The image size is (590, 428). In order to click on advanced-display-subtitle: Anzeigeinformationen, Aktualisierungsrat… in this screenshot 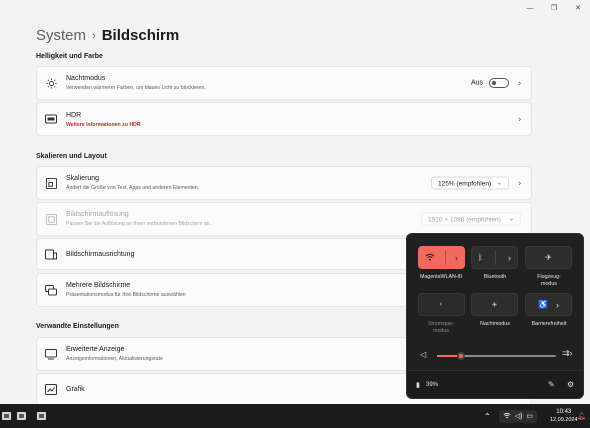, I will do `click(114, 359)`.